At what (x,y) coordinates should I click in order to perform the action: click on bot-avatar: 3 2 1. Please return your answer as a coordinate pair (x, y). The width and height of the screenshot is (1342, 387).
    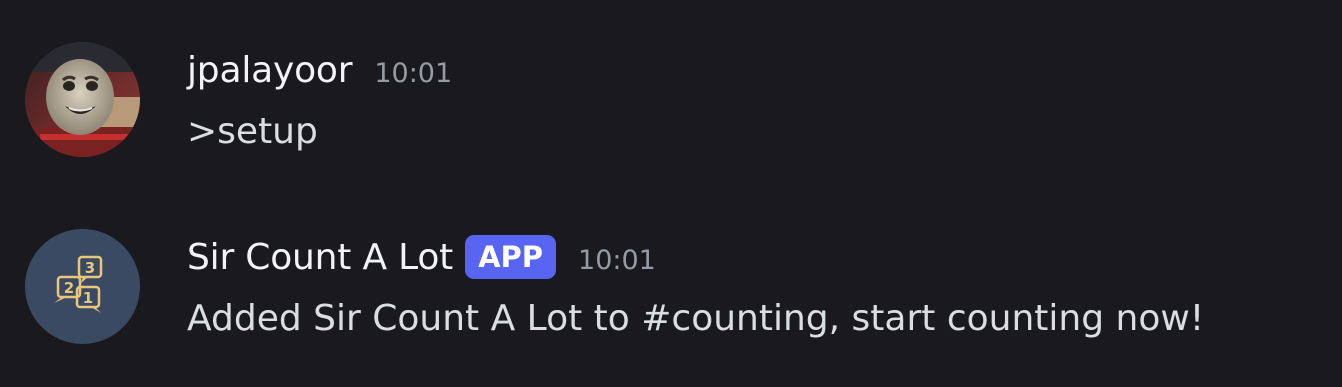
    Looking at the image, I should click on (82, 286).